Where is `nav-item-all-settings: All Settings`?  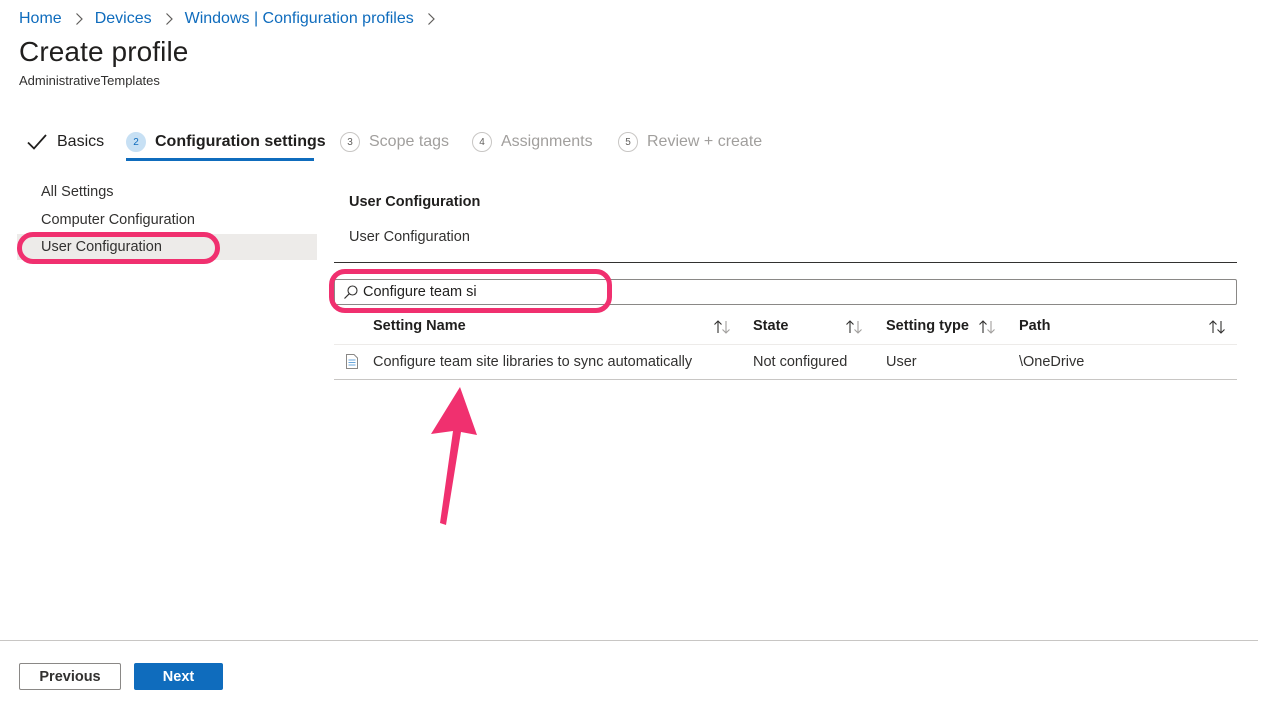
nav-item-all-settings: All Settings is located at coordinates (167, 192).